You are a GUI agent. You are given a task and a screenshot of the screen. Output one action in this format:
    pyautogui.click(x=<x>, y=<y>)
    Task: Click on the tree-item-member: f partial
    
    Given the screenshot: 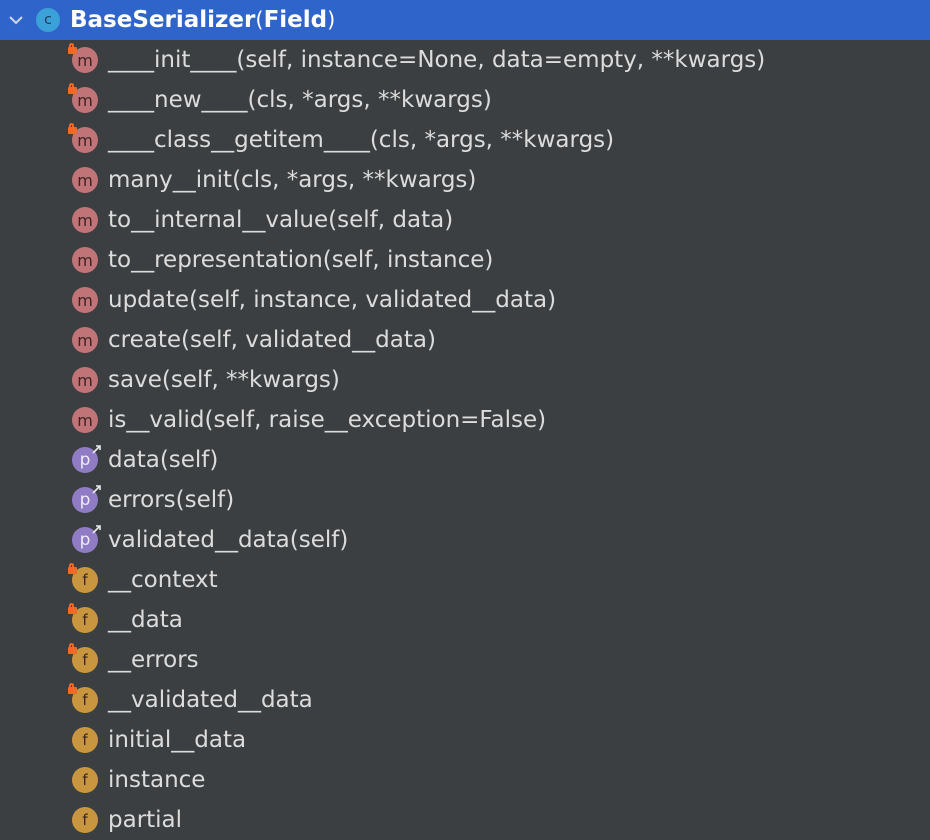 What is the action you would take?
    pyautogui.click(x=465, y=820)
    